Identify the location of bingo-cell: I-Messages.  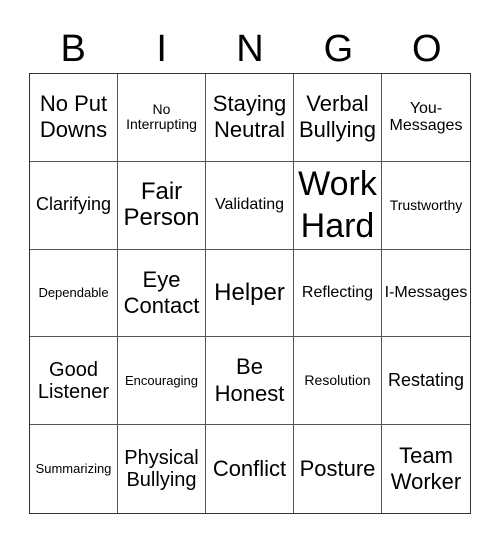
(426, 294).